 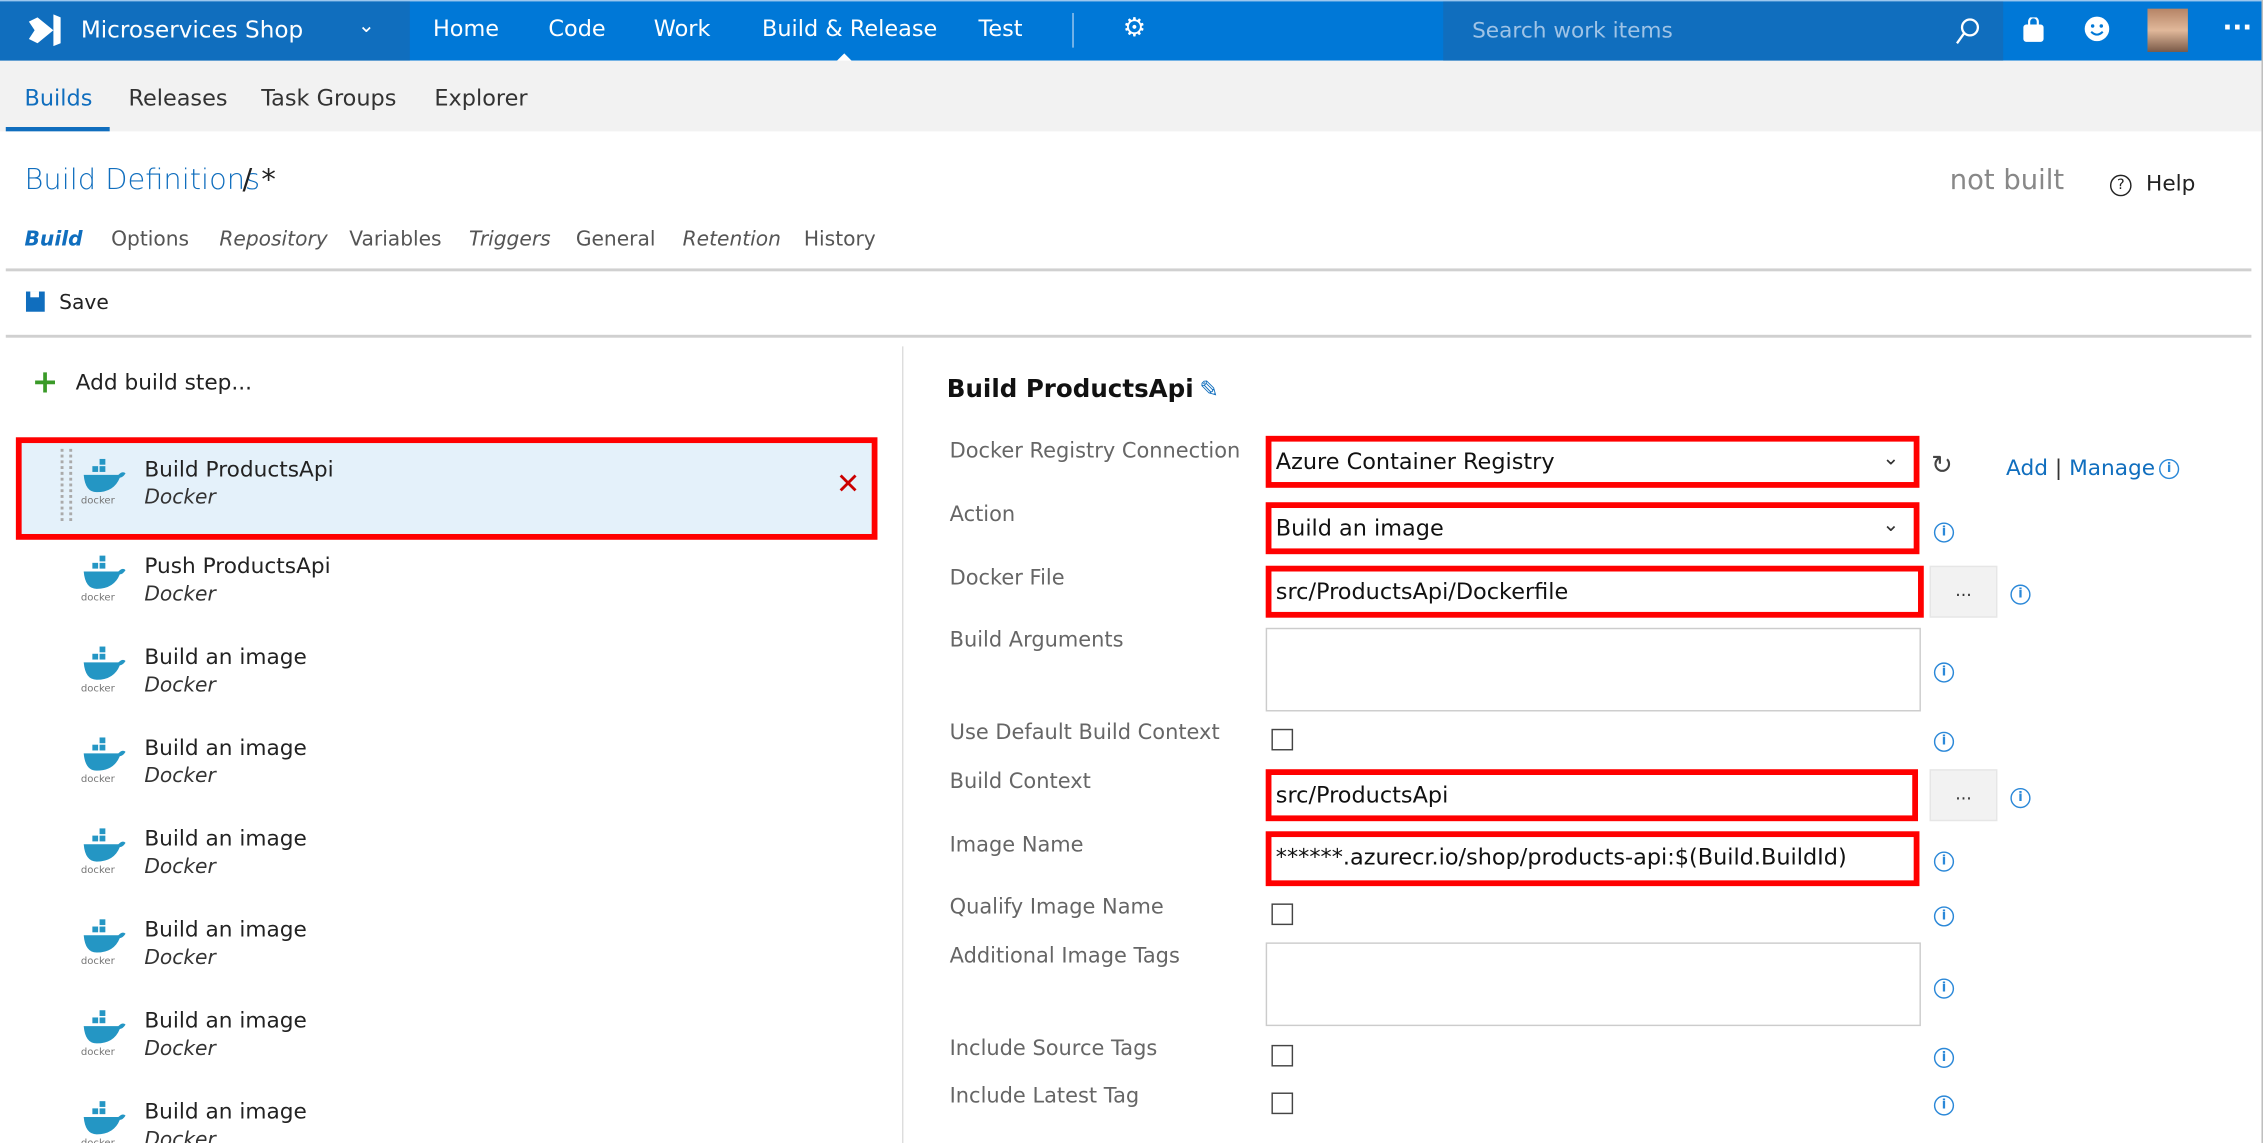 I want to click on build-step-item: docker Build ProductsApi Docker ✕, so click(x=446, y=488).